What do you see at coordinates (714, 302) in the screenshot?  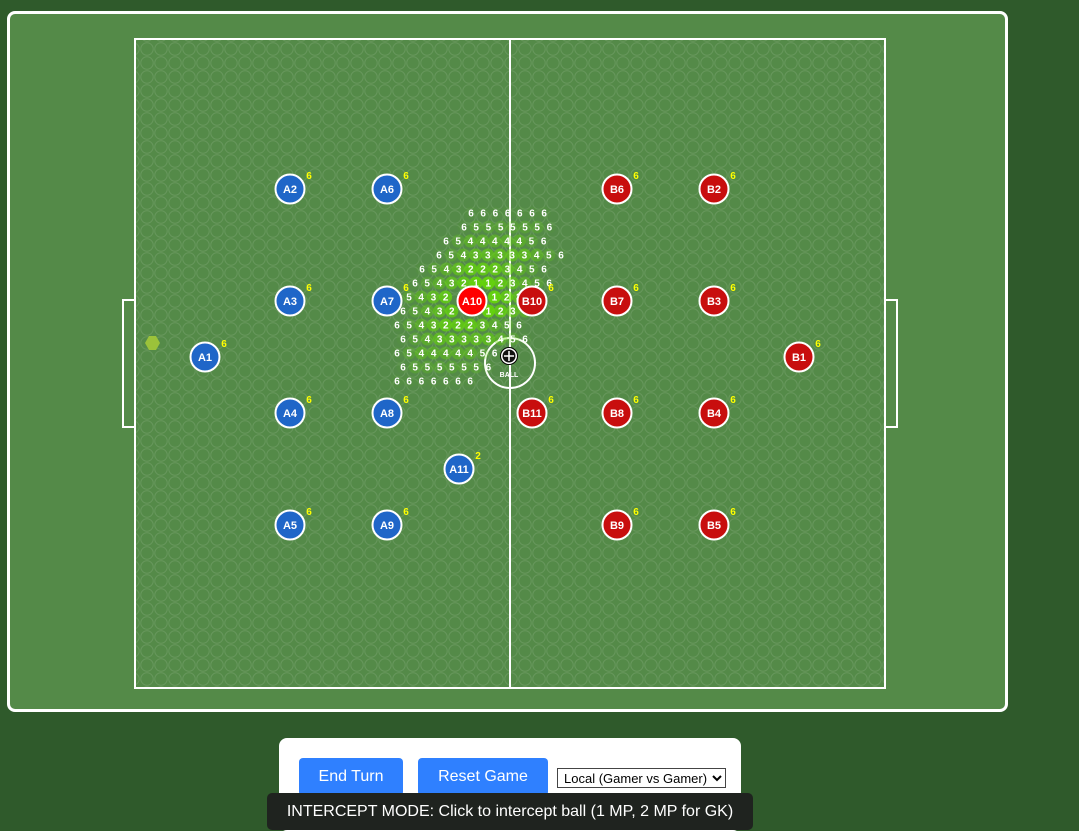 I see `player-label: B3` at bounding box center [714, 302].